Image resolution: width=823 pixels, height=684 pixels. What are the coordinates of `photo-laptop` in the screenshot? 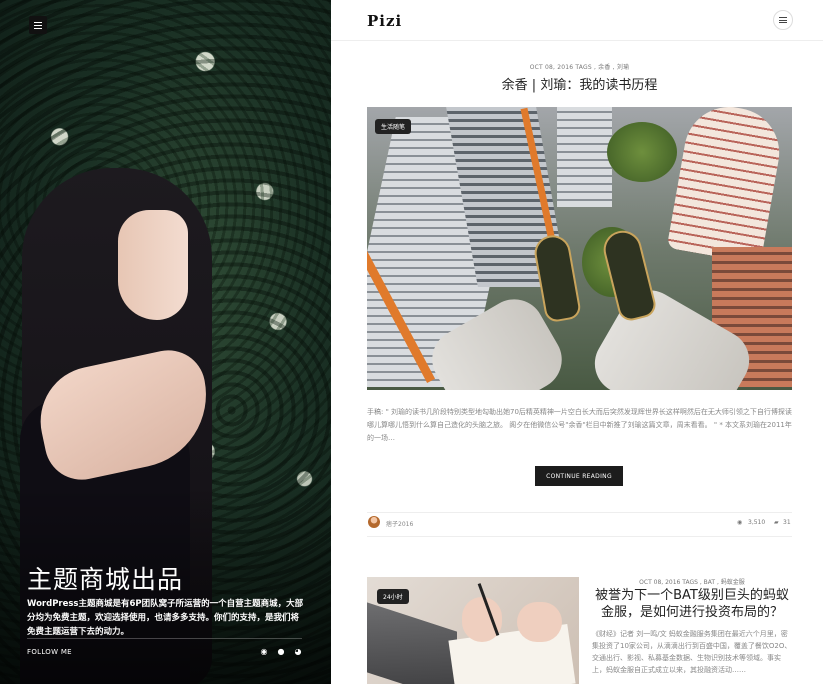 It's located at (412, 643).